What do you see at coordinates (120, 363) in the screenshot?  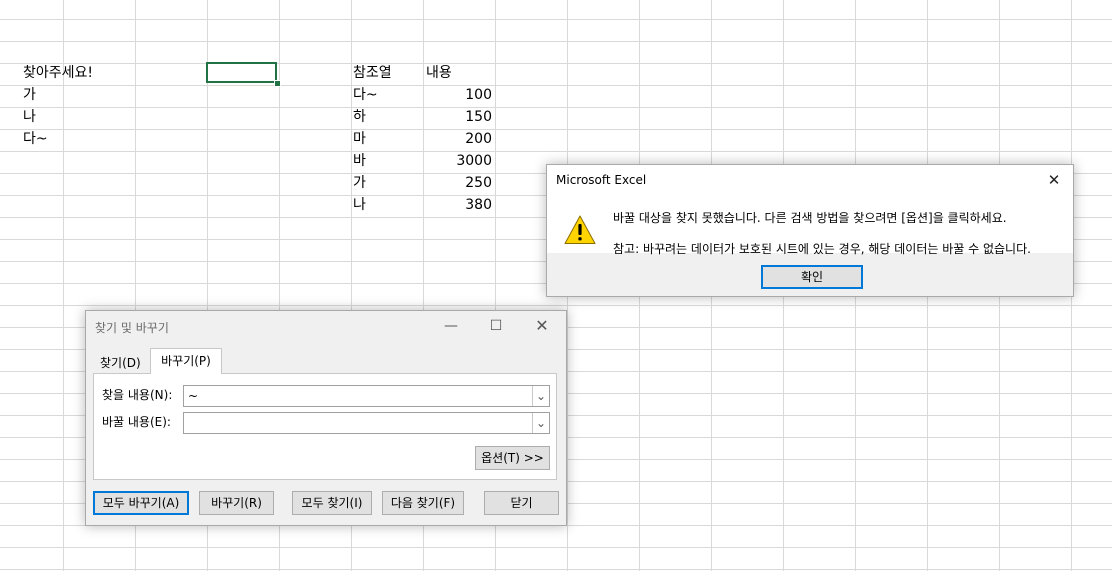 I see `tab-find: 찾기(D)` at bounding box center [120, 363].